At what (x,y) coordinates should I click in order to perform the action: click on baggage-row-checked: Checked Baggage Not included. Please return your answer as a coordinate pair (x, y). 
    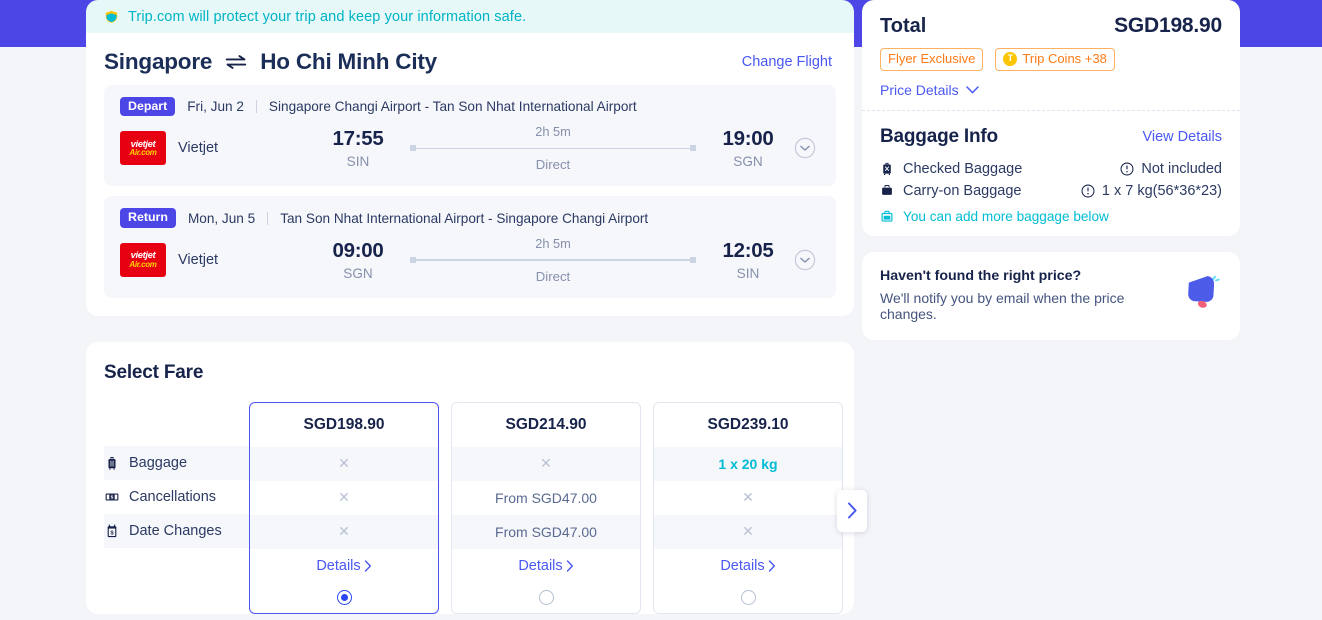
    Looking at the image, I should click on (1051, 169).